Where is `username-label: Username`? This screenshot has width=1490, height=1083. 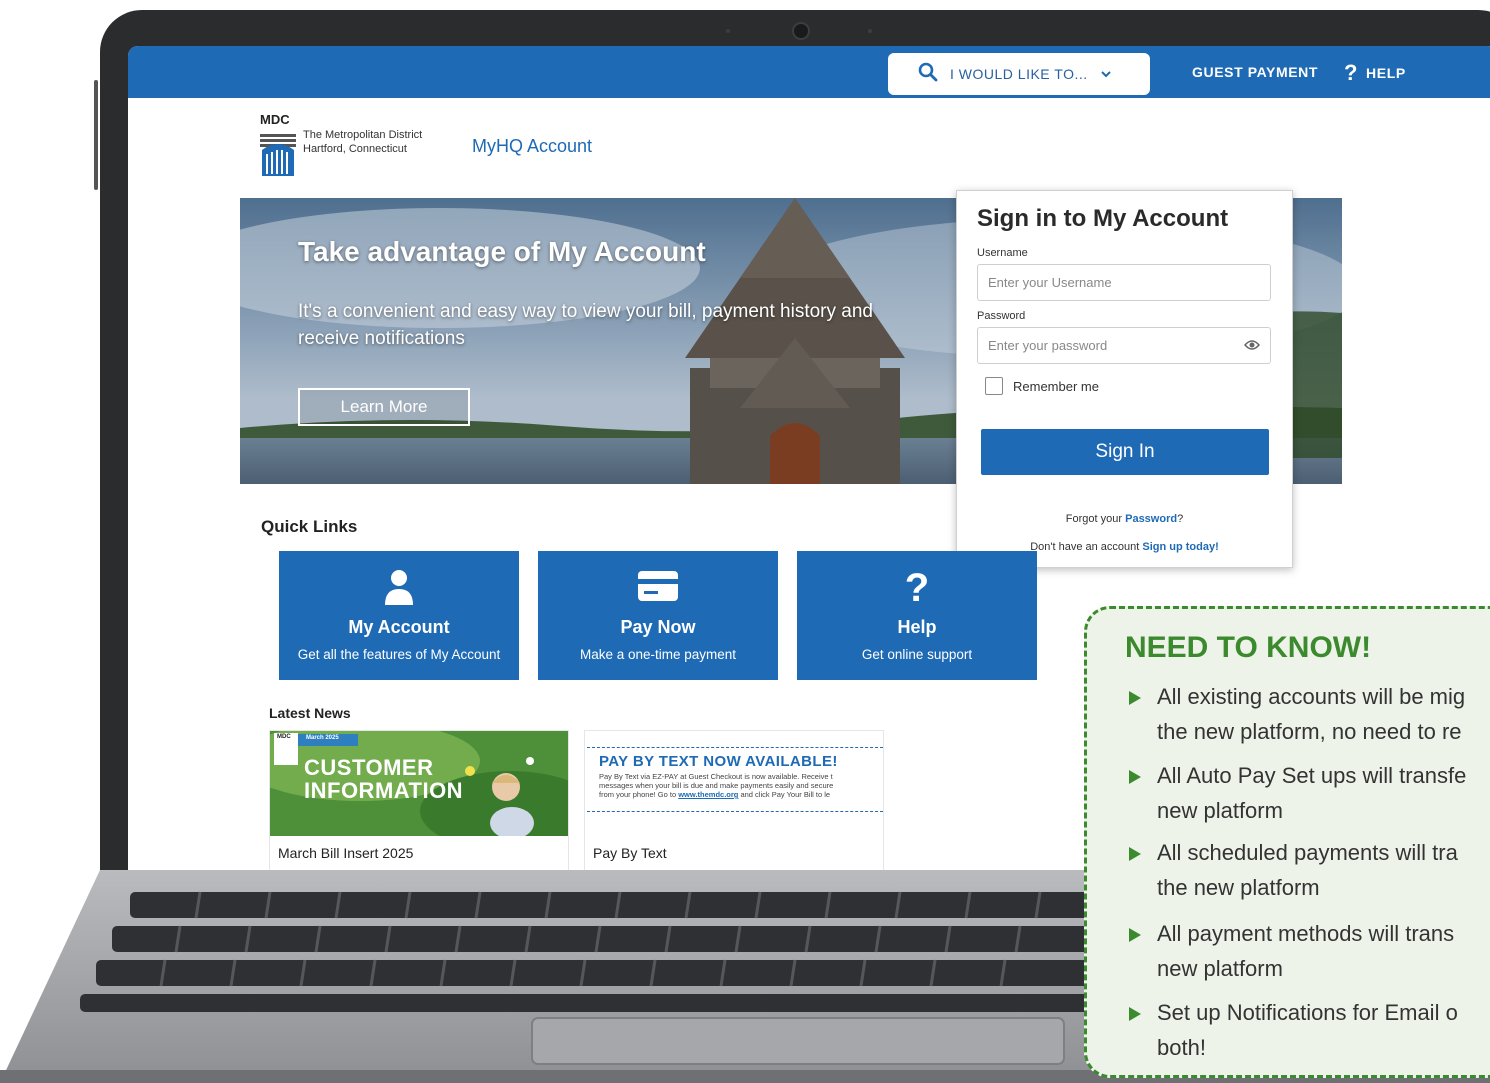
username-label: Username is located at coordinates (1002, 253).